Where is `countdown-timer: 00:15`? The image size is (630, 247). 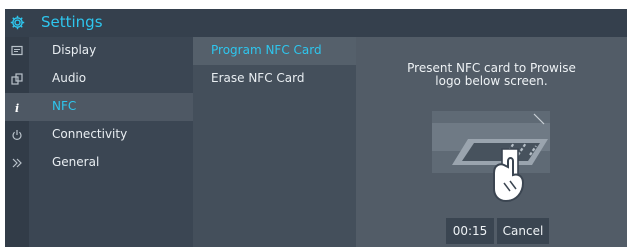 countdown-timer: 00:15 is located at coordinates (470, 231).